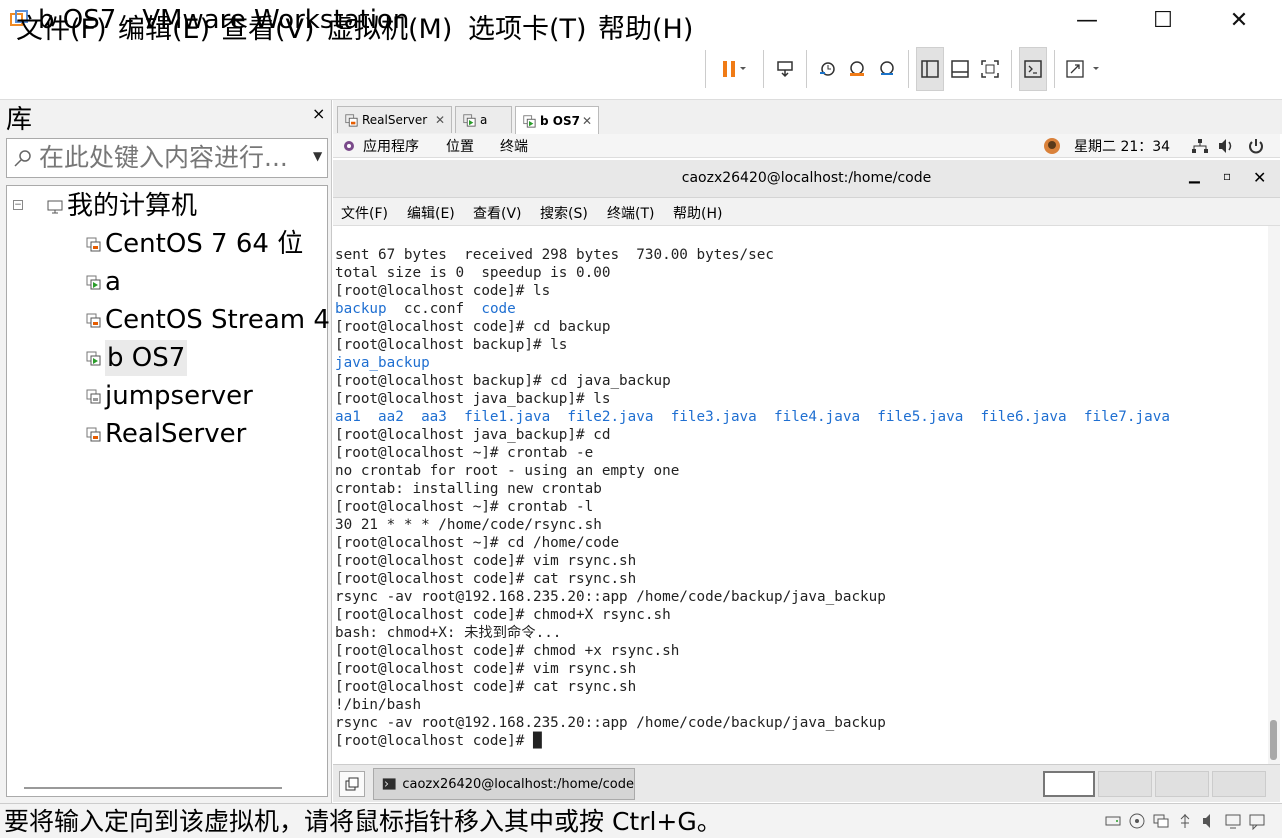 The height and width of the screenshot is (838, 1282). I want to click on library-view-button, so click(930, 69).